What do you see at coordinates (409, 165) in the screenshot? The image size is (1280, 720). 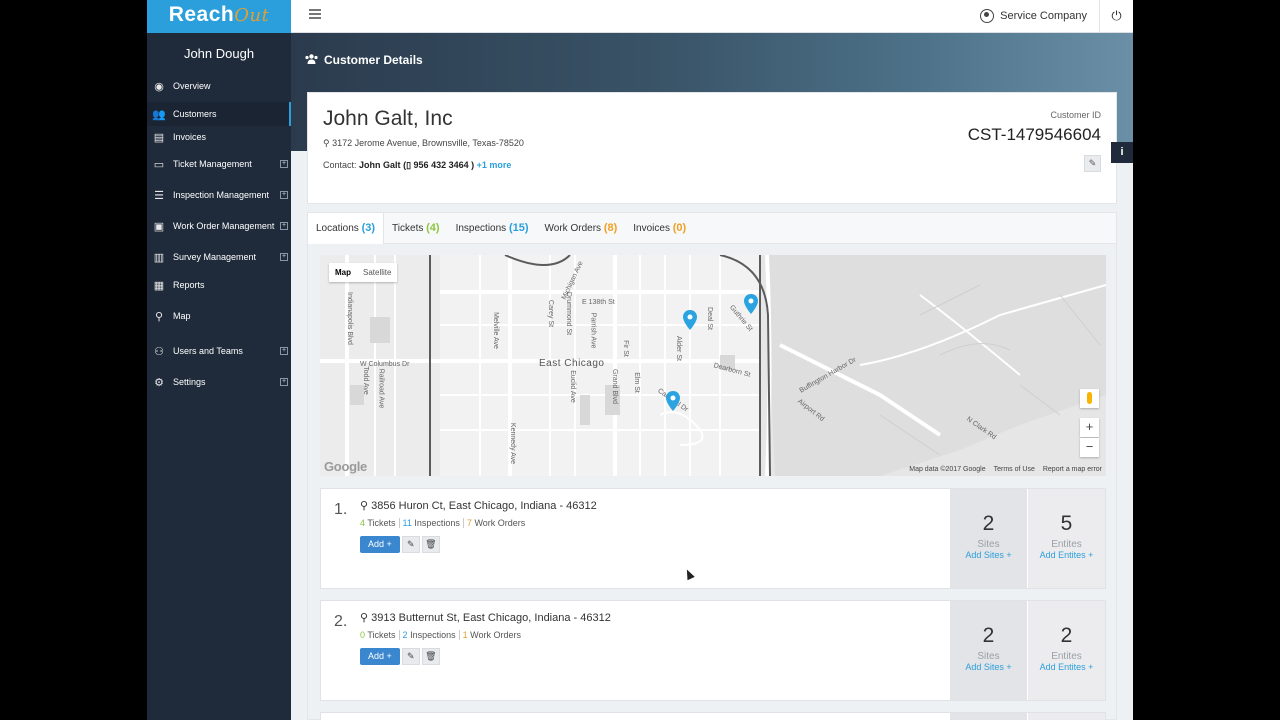 I see `mobile-phone-icon: ▯` at bounding box center [409, 165].